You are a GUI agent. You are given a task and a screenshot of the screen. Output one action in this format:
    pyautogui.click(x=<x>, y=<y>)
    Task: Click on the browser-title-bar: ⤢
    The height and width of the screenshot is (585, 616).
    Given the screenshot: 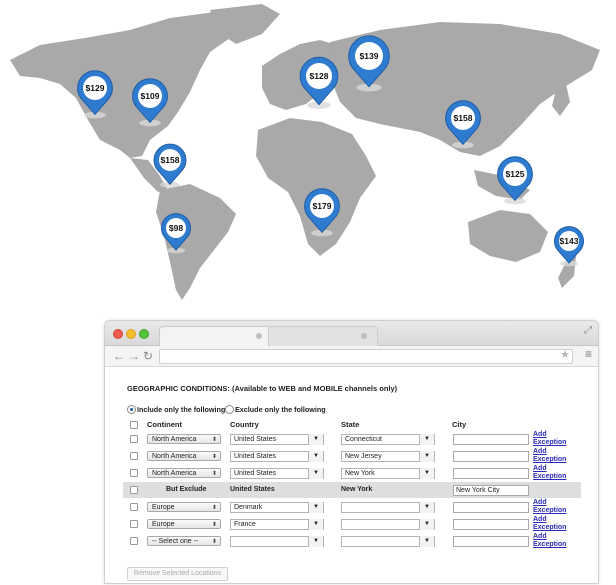 What is the action you would take?
    pyautogui.click(x=351, y=333)
    